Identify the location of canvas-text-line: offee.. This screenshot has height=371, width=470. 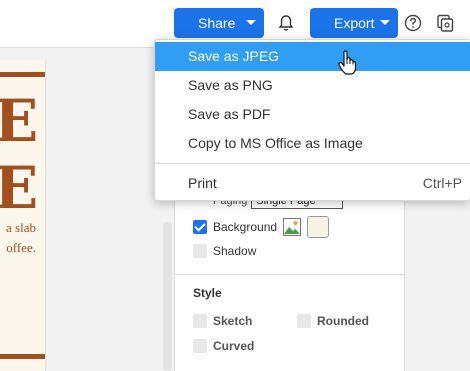
(21, 247).